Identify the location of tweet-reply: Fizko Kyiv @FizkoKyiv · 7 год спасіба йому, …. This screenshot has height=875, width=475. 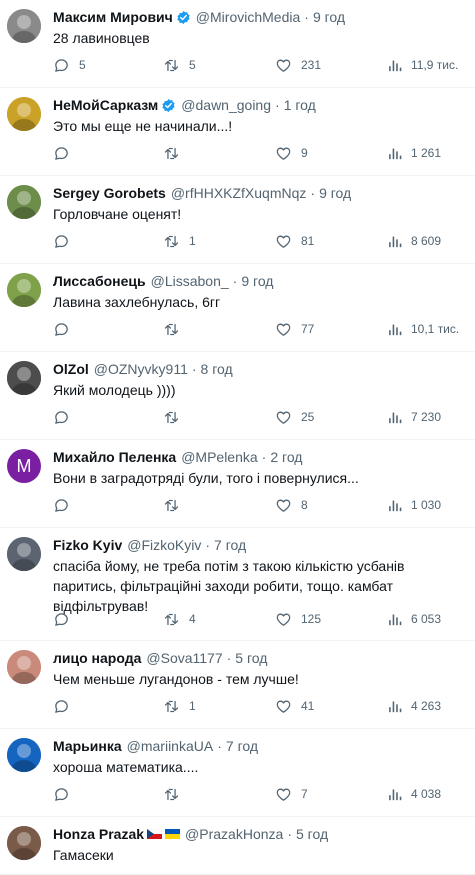
(237, 584).